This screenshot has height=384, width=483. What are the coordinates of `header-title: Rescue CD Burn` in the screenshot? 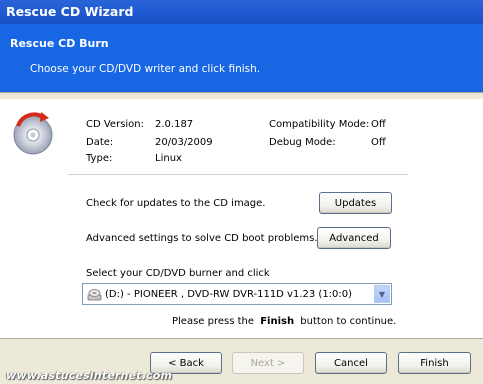 It's located at (59, 43).